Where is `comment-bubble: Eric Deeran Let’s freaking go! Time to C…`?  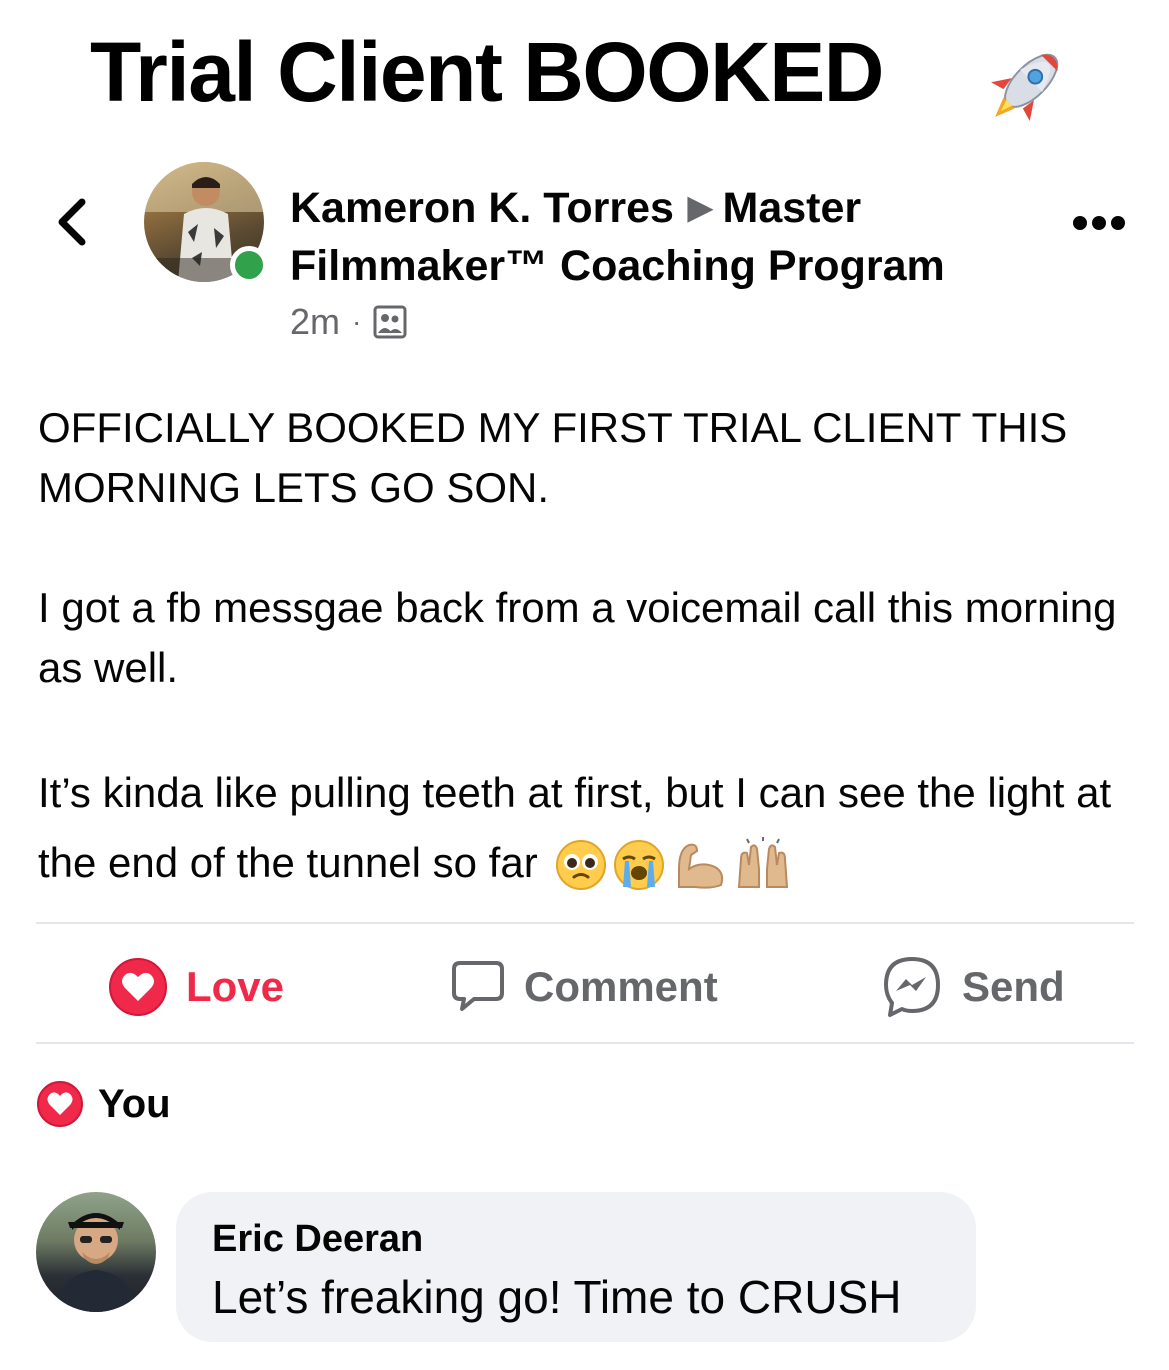 comment-bubble: Eric Deeran Let’s freaking go! Time to C… is located at coordinates (576, 1267).